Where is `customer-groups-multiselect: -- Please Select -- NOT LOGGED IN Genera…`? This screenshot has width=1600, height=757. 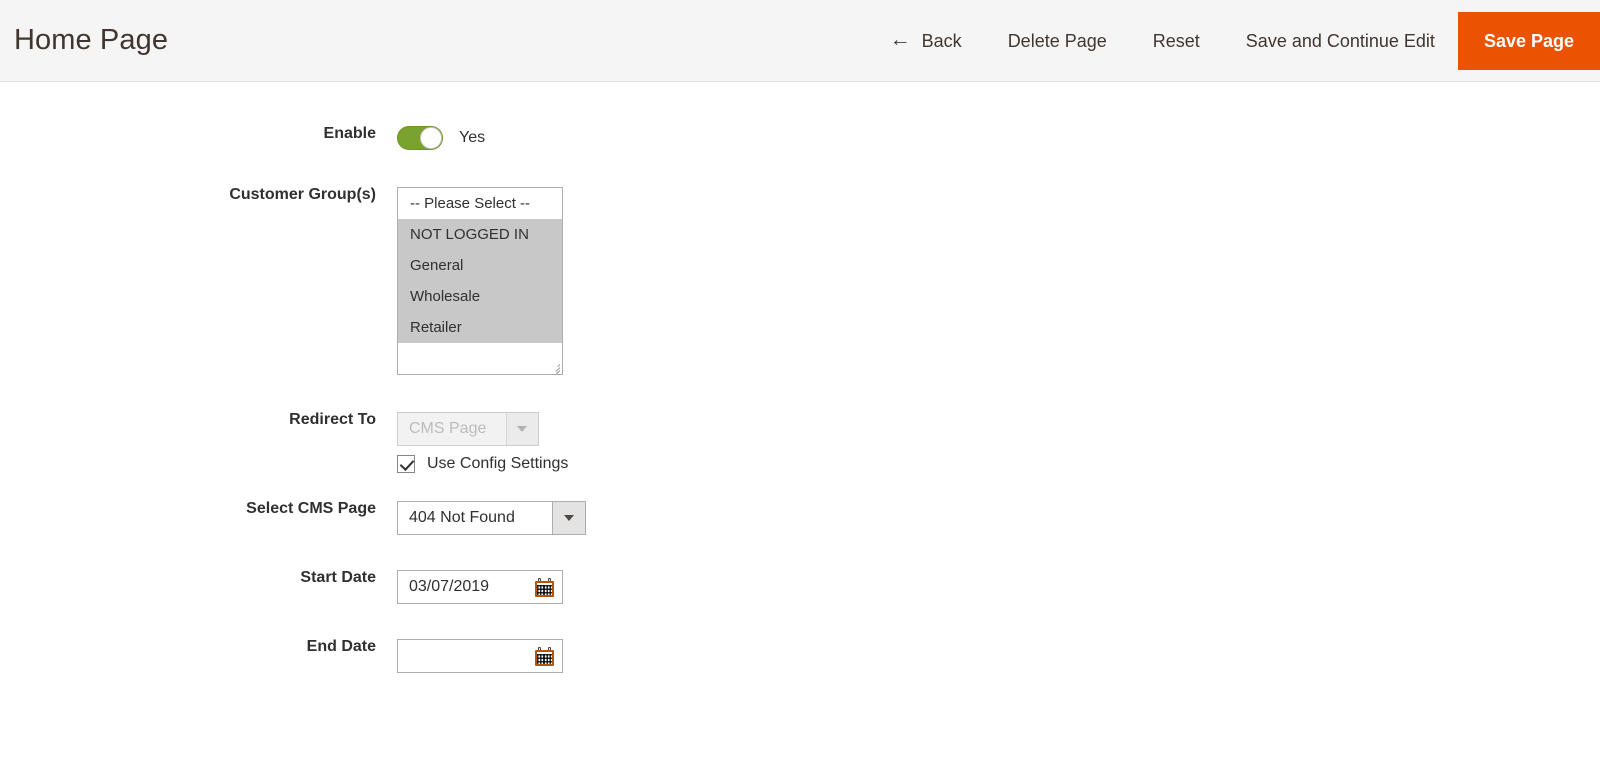
customer-groups-multiselect: -- Please Select -- NOT LOGGED IN Genera… is located at coordinates (480, 281).